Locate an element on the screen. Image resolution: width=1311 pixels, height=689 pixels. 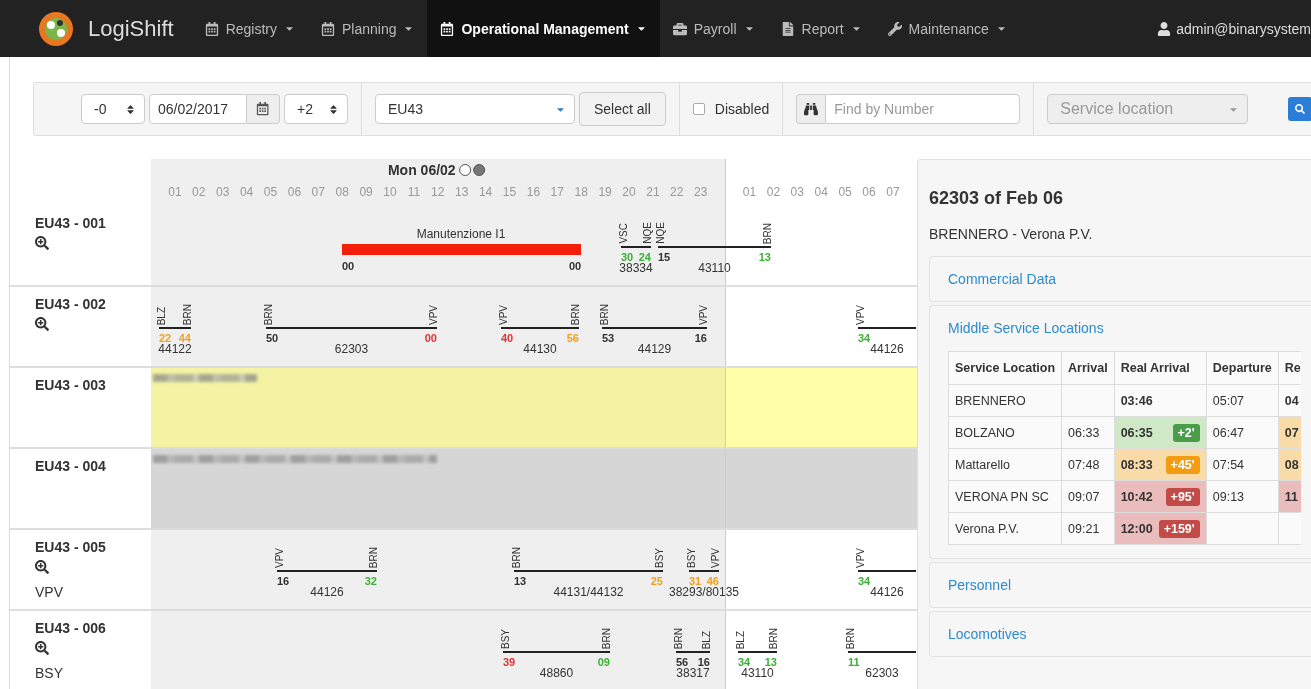
real-departure-cell: 04 is located at coordinates (1289, 400).